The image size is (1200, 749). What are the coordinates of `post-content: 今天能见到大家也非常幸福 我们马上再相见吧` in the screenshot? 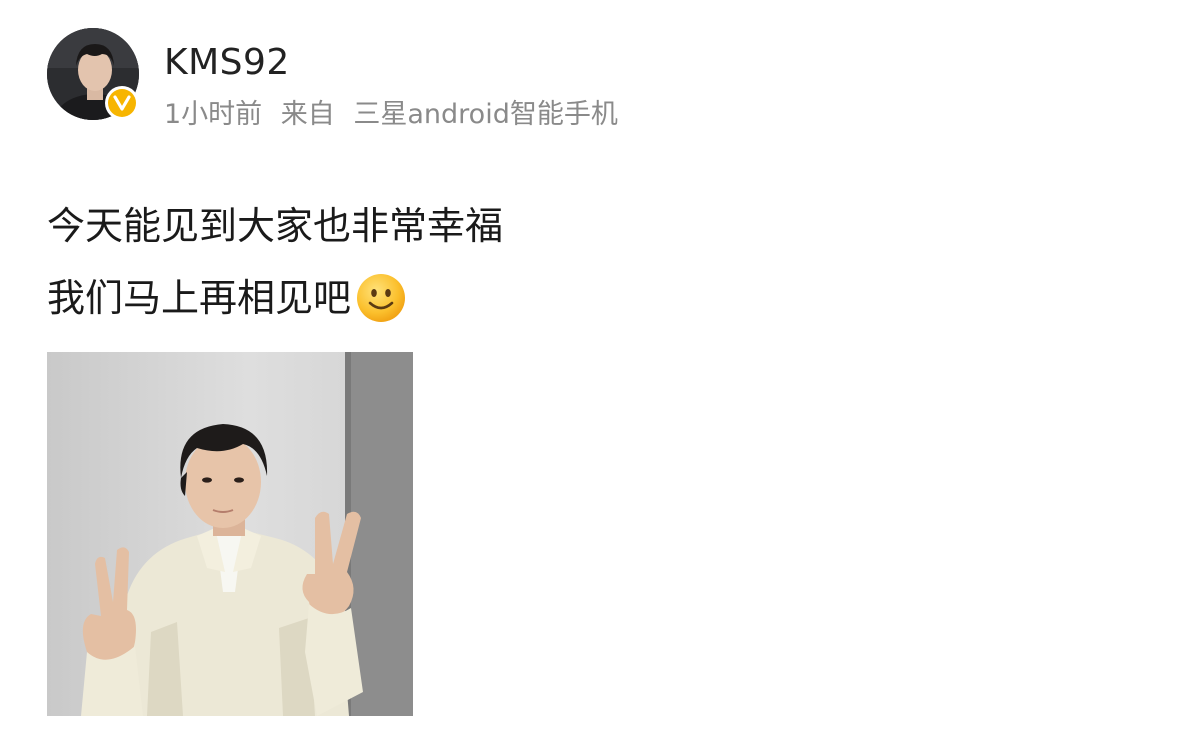 It's located at (275, 262).